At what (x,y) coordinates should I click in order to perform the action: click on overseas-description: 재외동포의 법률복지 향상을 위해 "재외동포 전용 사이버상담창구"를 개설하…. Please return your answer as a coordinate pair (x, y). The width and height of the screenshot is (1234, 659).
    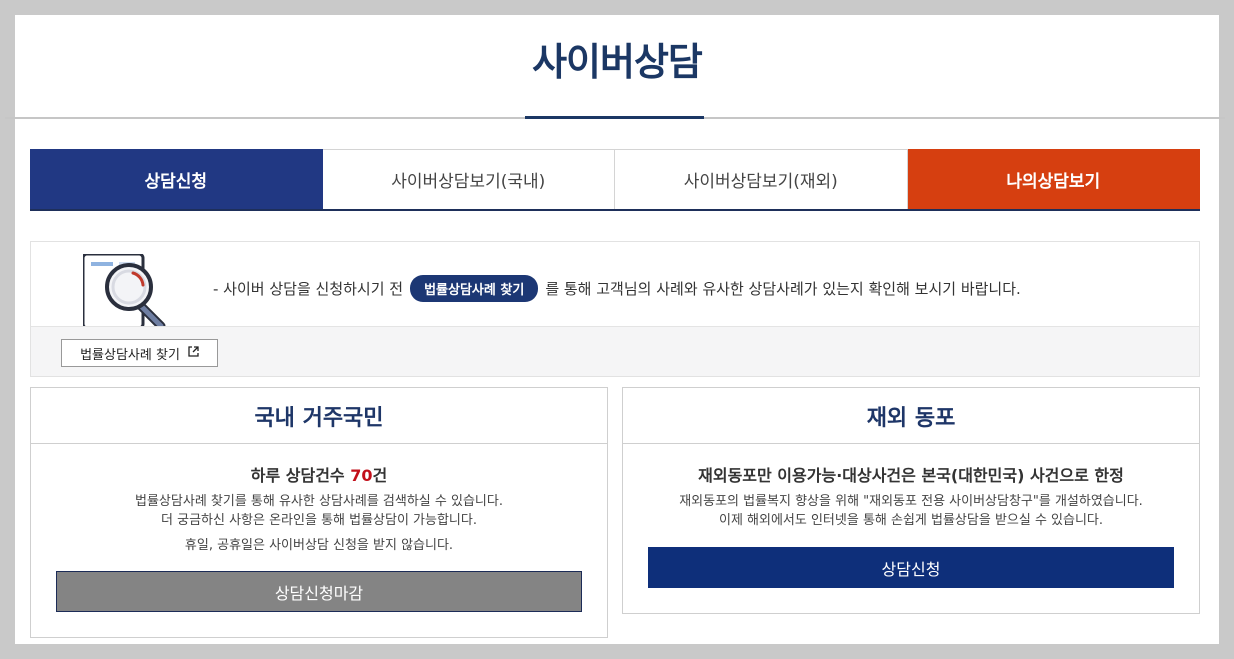
    Looking at the image, I should click on (911, 511).